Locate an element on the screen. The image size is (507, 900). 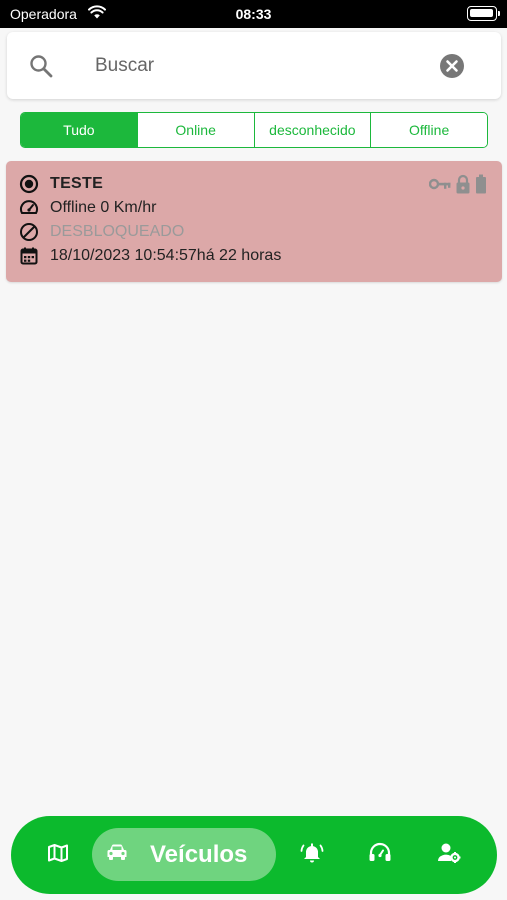
speedometer-icon is located at coordinates (29, 208).